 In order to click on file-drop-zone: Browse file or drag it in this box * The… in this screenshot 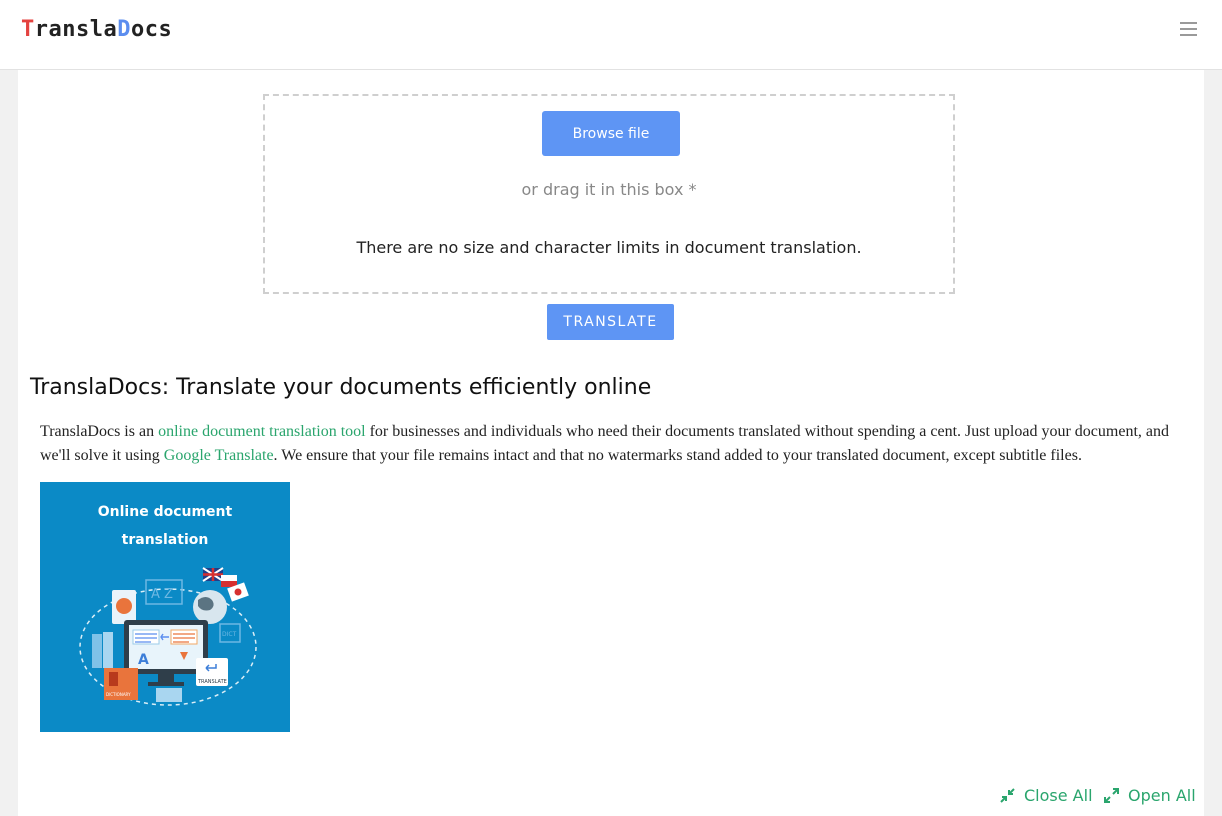, I will do `click(609, 194)`.